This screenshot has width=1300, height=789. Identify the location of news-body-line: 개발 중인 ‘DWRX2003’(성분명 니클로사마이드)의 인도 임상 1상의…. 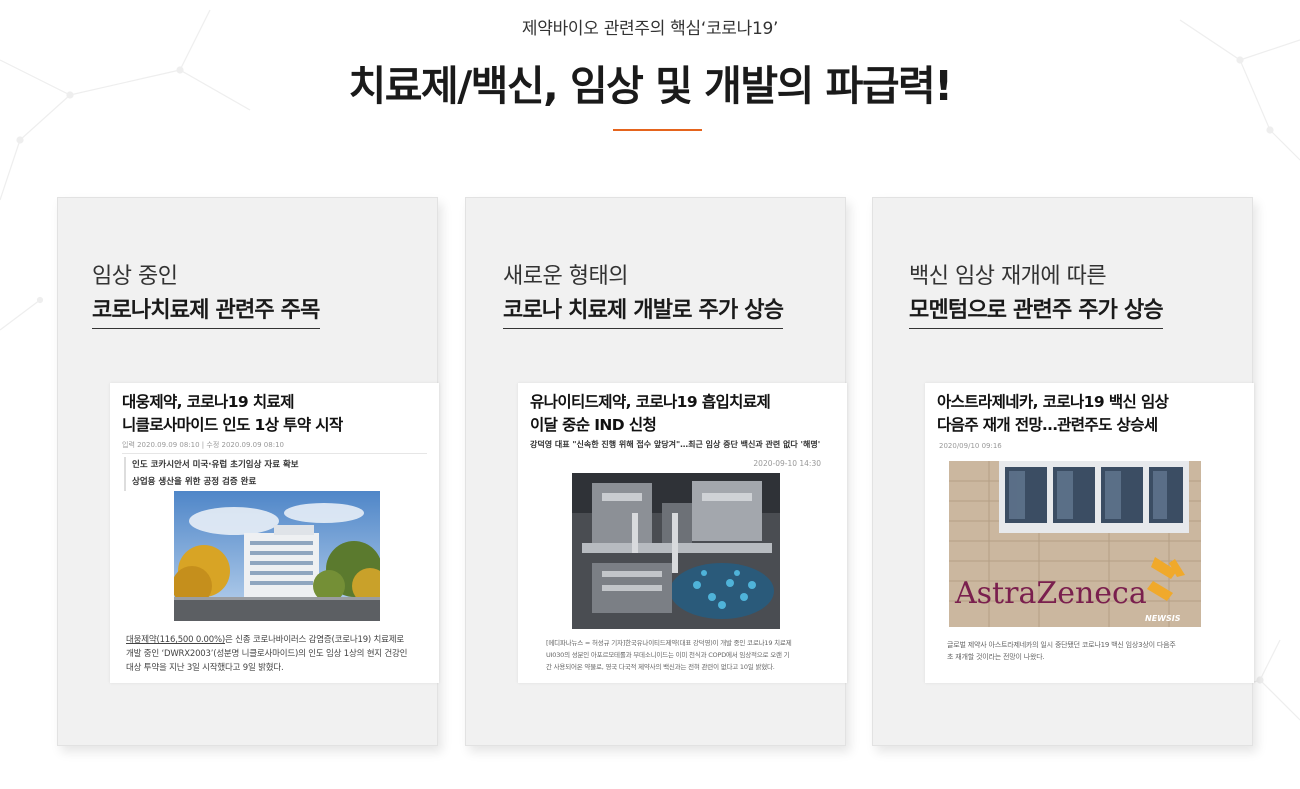
(267, 654).